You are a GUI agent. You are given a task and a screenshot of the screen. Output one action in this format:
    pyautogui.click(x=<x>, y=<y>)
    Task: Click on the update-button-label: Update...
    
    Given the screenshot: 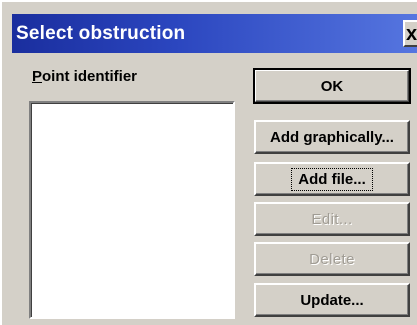 What is the action you would take?
    pyautogui.click(x=332, y=300)
    